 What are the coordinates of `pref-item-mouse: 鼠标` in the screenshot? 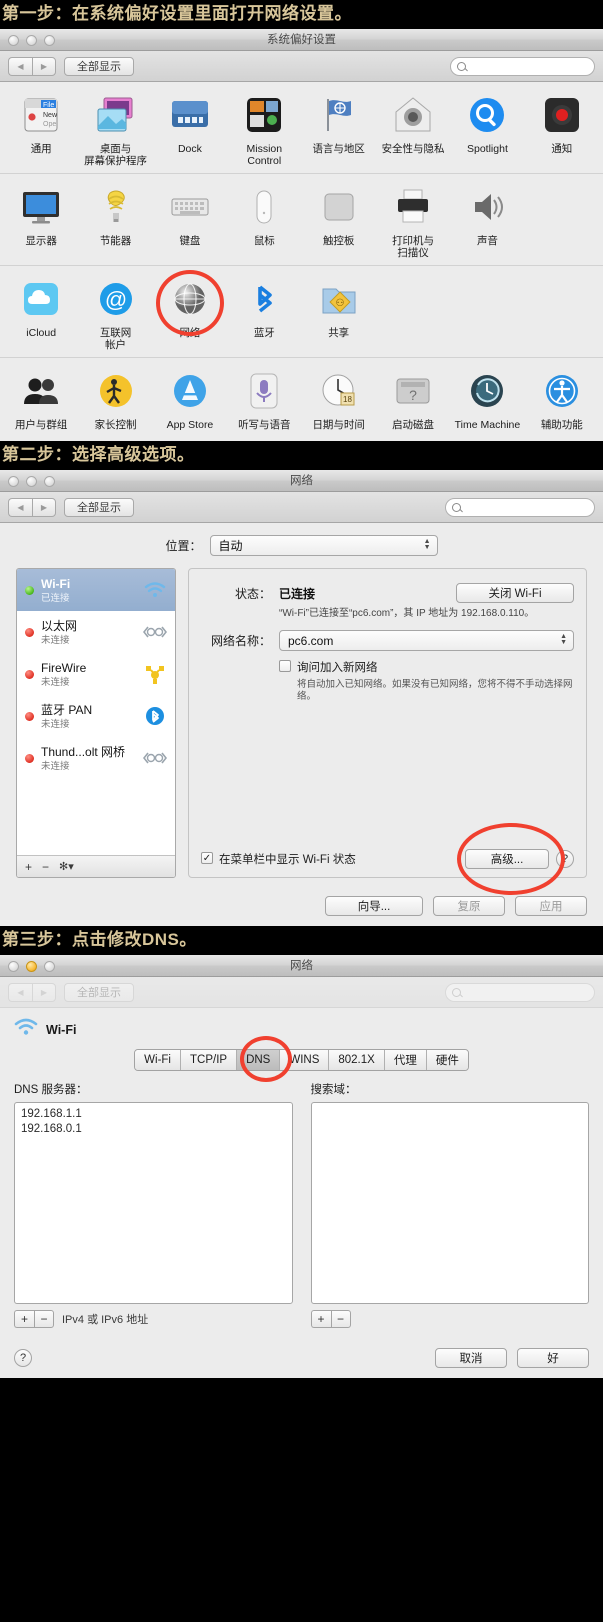 It's located at (264, 221).